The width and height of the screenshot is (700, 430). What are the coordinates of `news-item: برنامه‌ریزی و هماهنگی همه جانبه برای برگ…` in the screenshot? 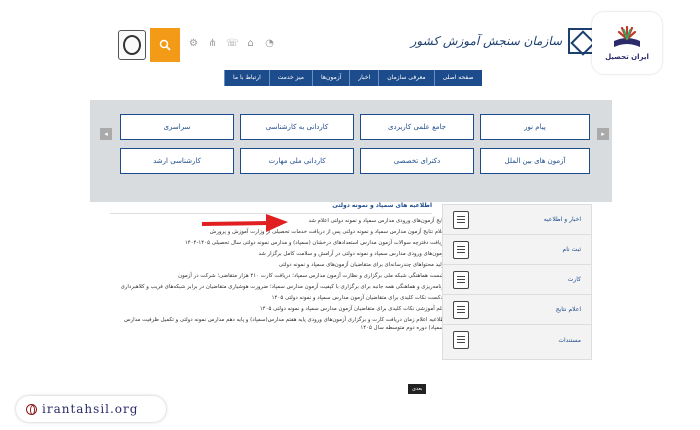 It's located at (281, 287).